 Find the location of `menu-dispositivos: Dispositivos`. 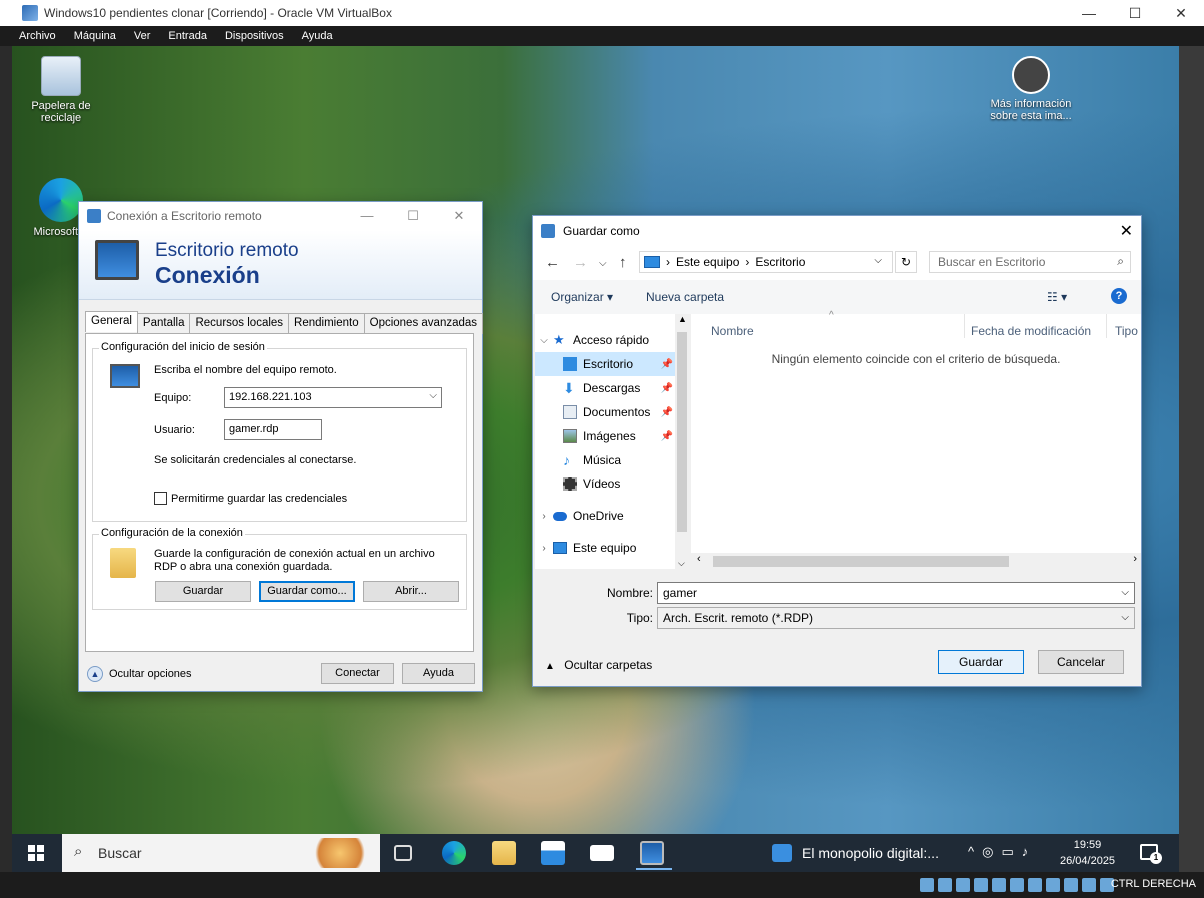

menu-dispositivos: Dispositivos is located at coordinates (254, 36).